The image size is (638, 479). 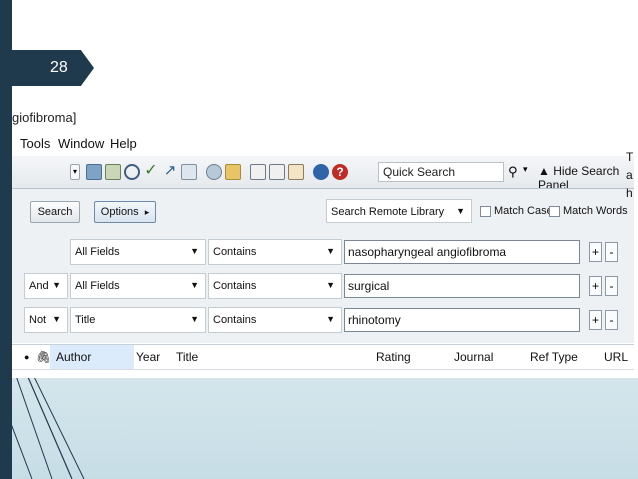 I want to click on page-number-badge: 28, so click(x=53, y=68).